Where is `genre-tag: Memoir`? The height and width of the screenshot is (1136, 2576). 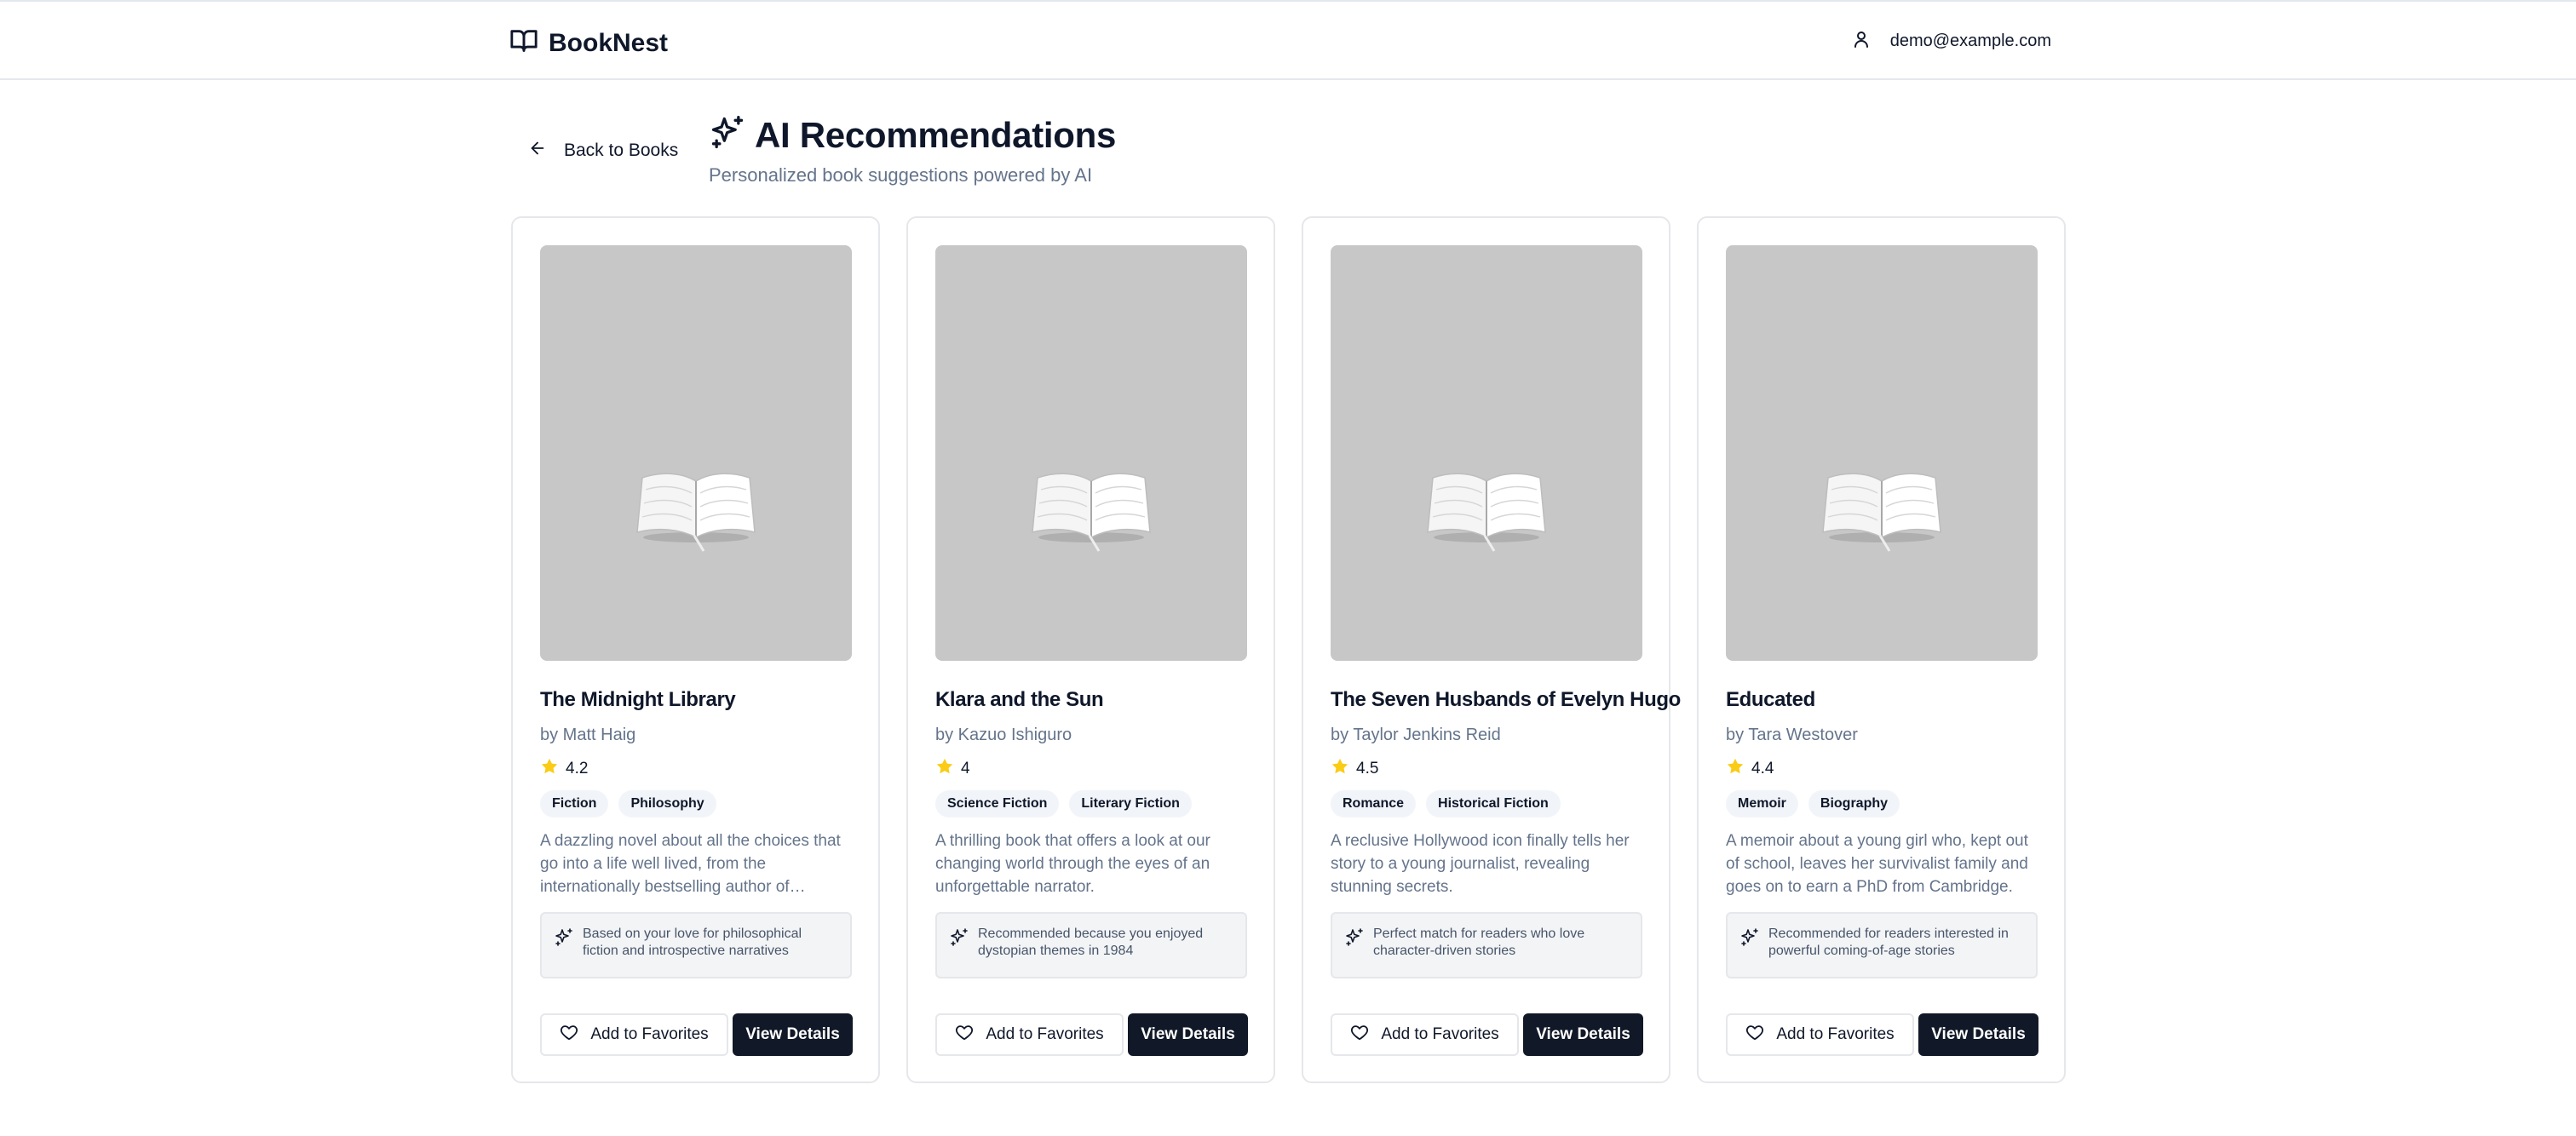
genre-tag: Memoir is located at coordinates (1762, 804).